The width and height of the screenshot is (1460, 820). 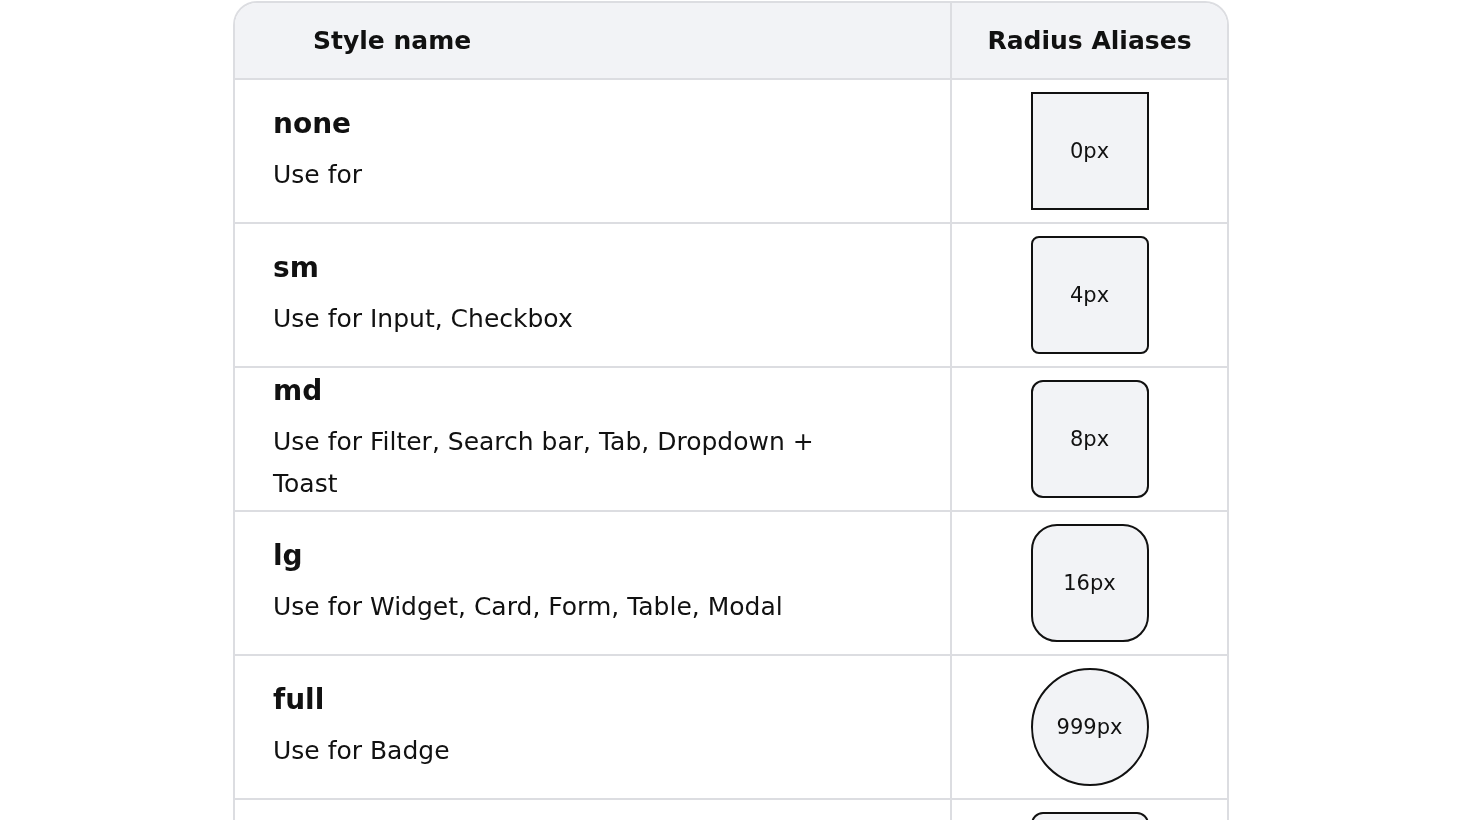 I want to click on radius-swatch: 4px, so click(x=1089, y=295).